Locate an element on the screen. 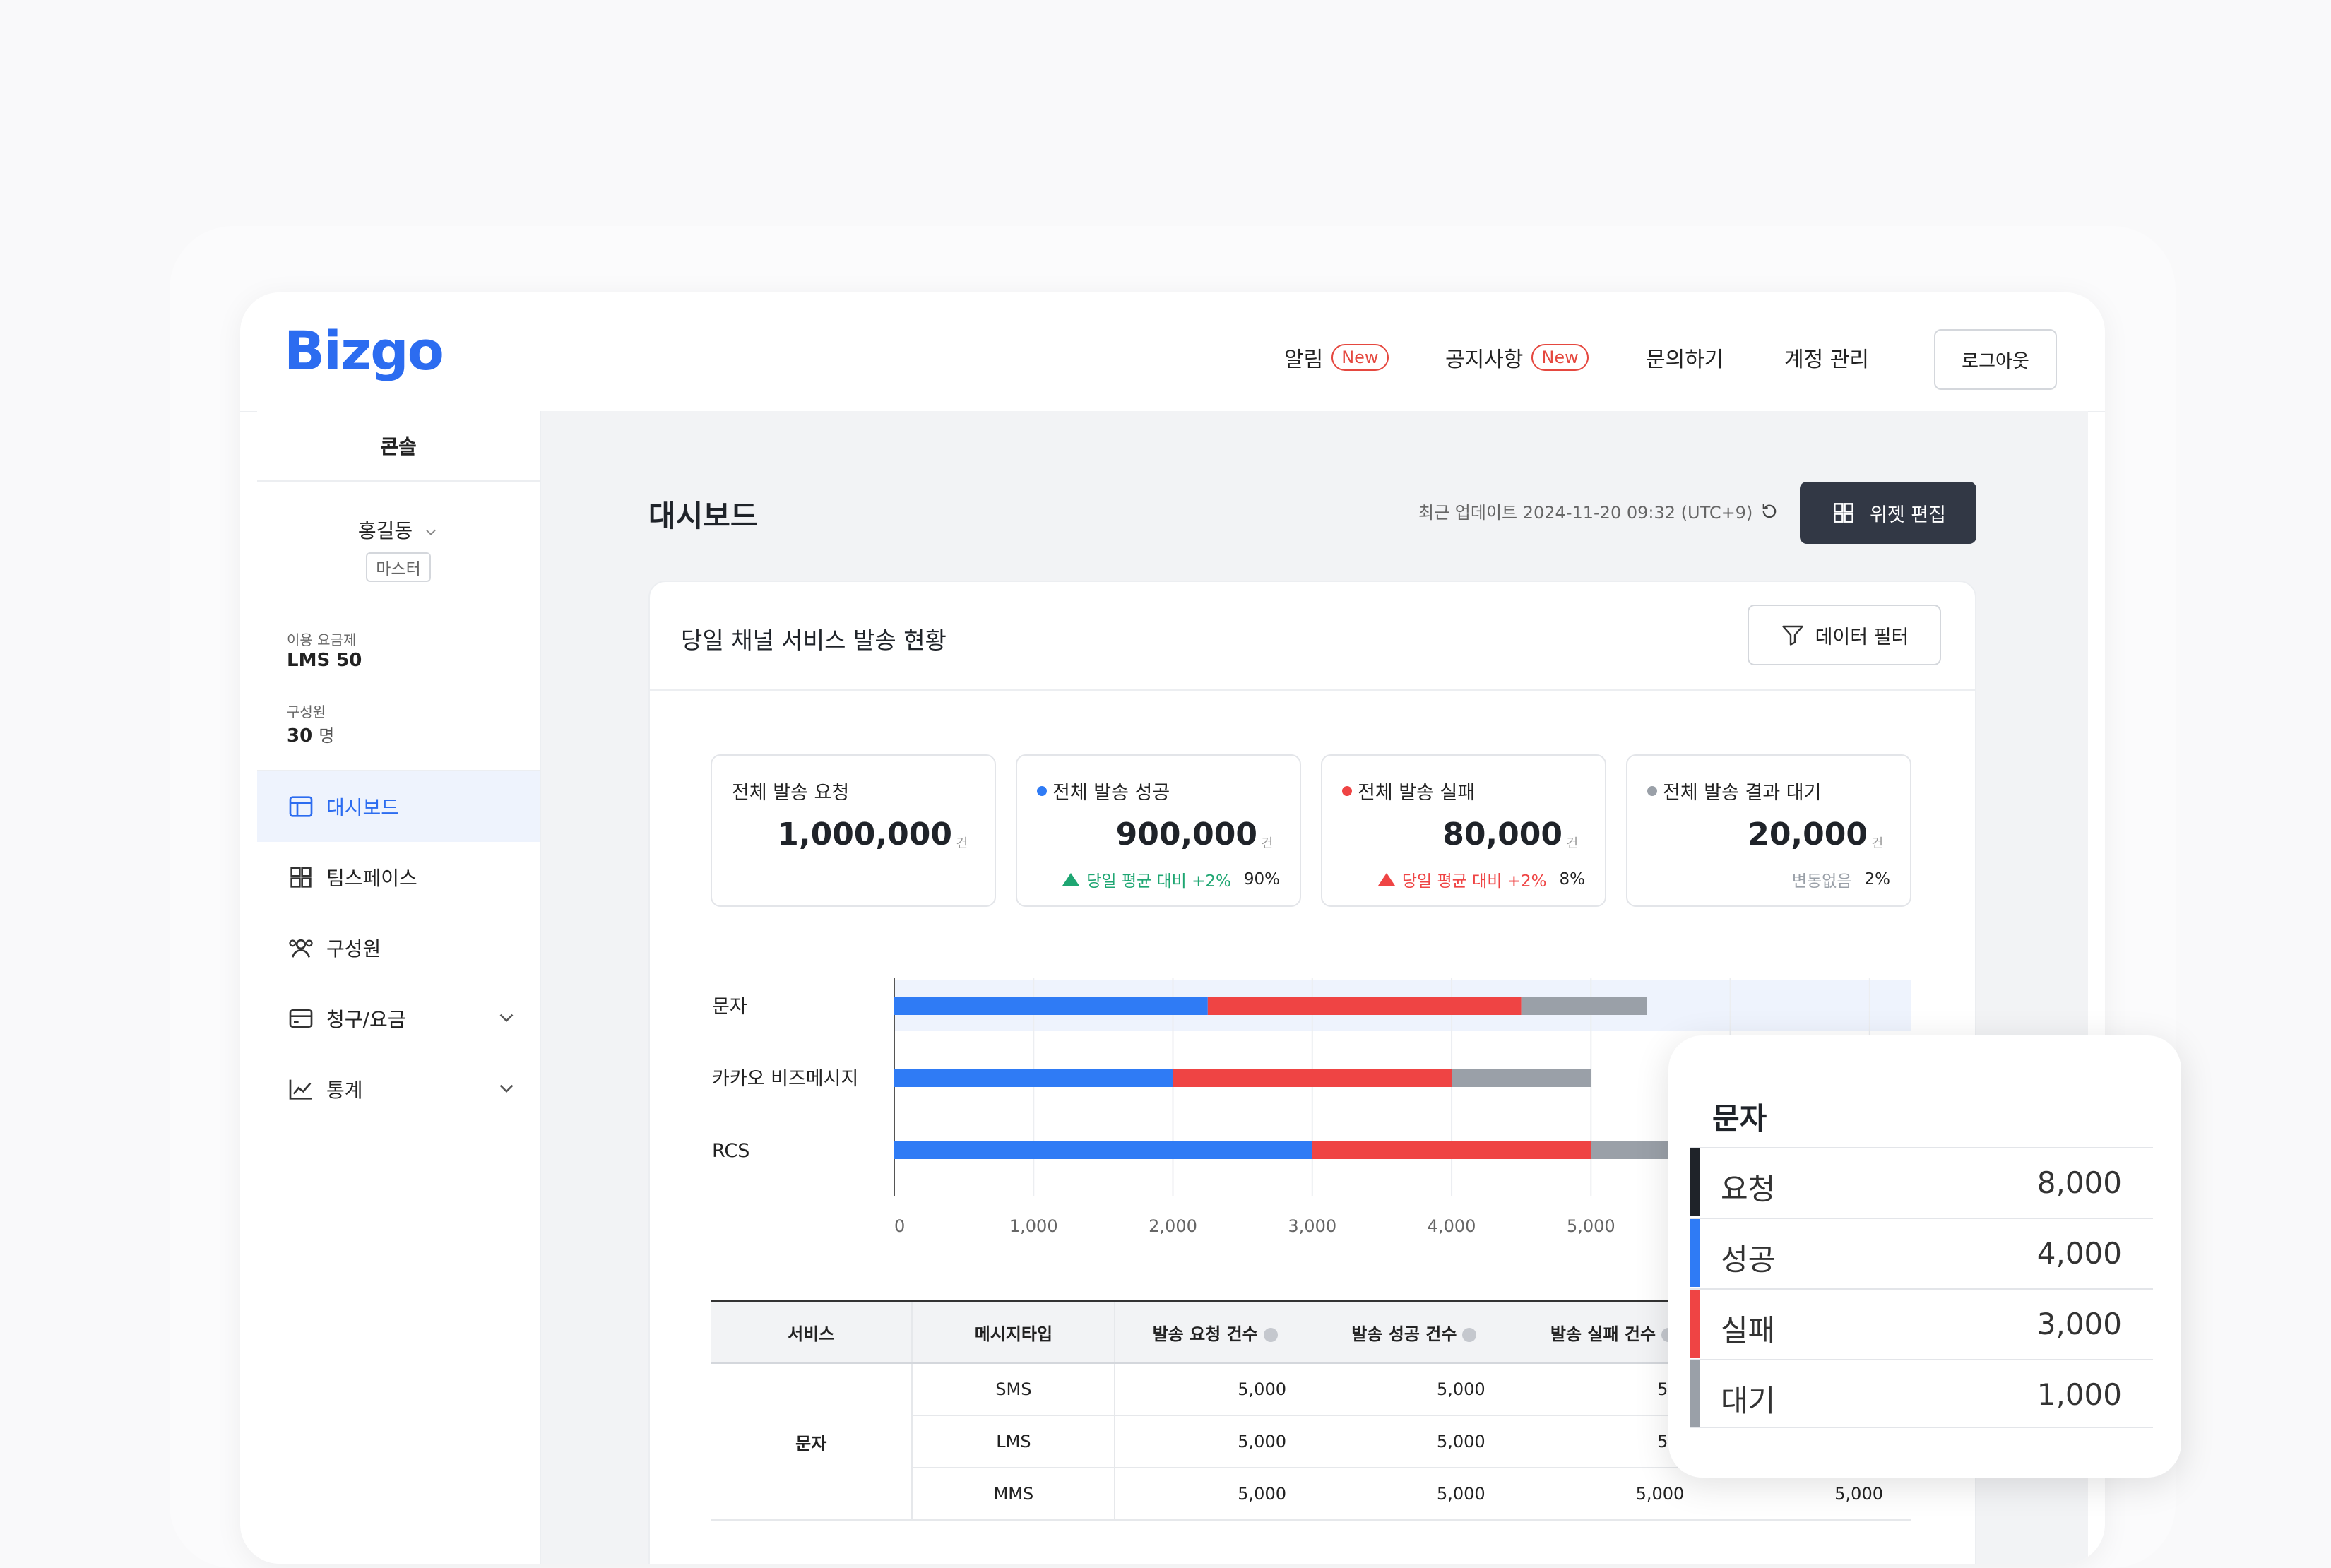  members-count: 30 is located at coordinates (300, 736).